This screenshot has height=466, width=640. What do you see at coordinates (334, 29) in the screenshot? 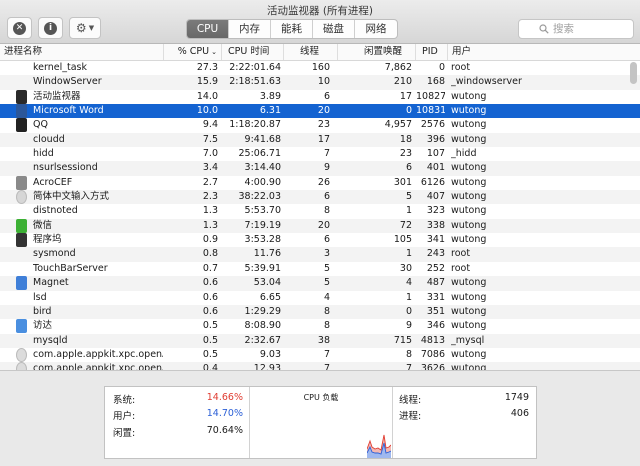
I see `tab-3: 磁盘` at bounding box center [334, 29].